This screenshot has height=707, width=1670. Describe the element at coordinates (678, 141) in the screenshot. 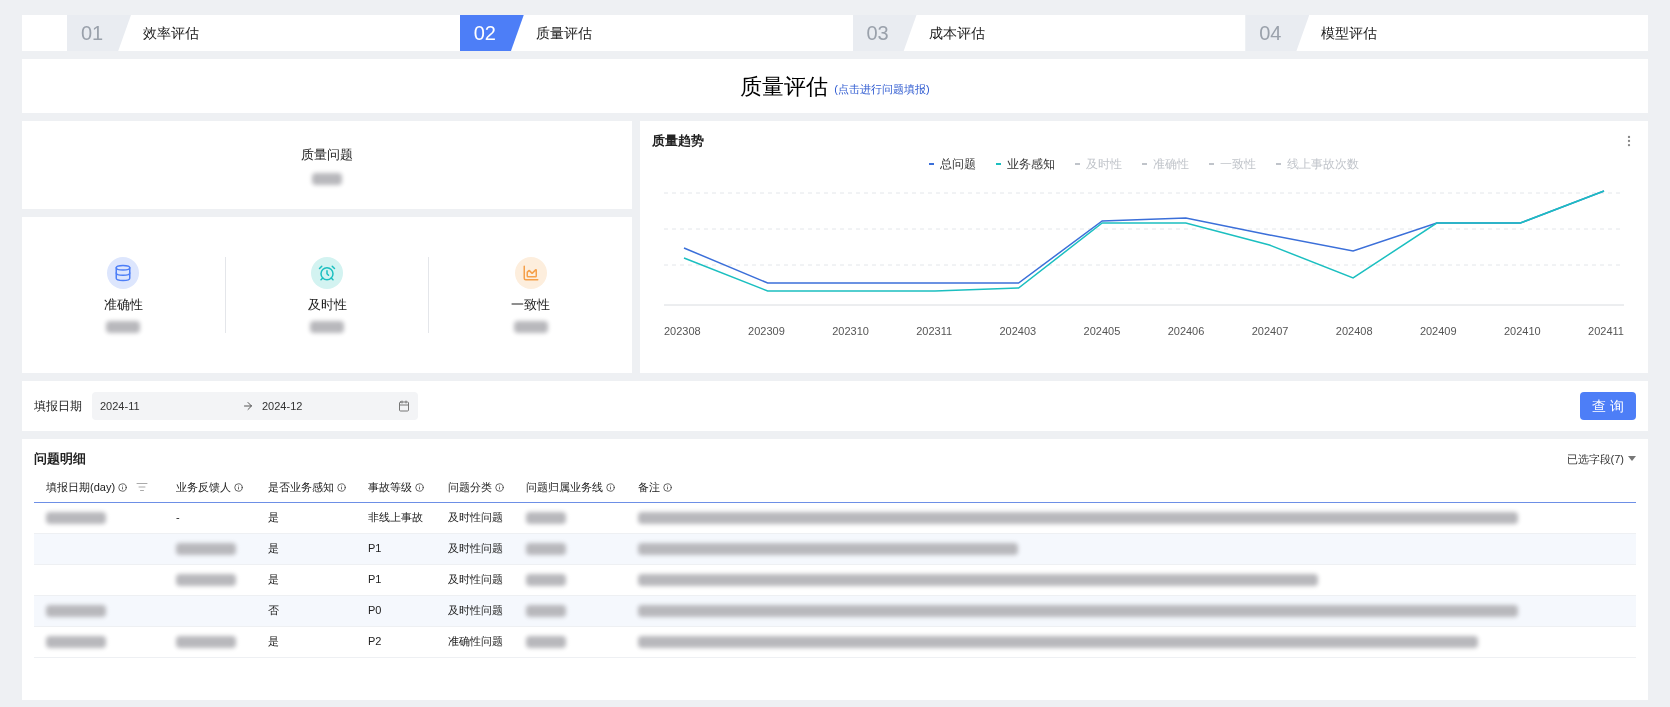

I see `chart-title: 质量趋势` at that location.